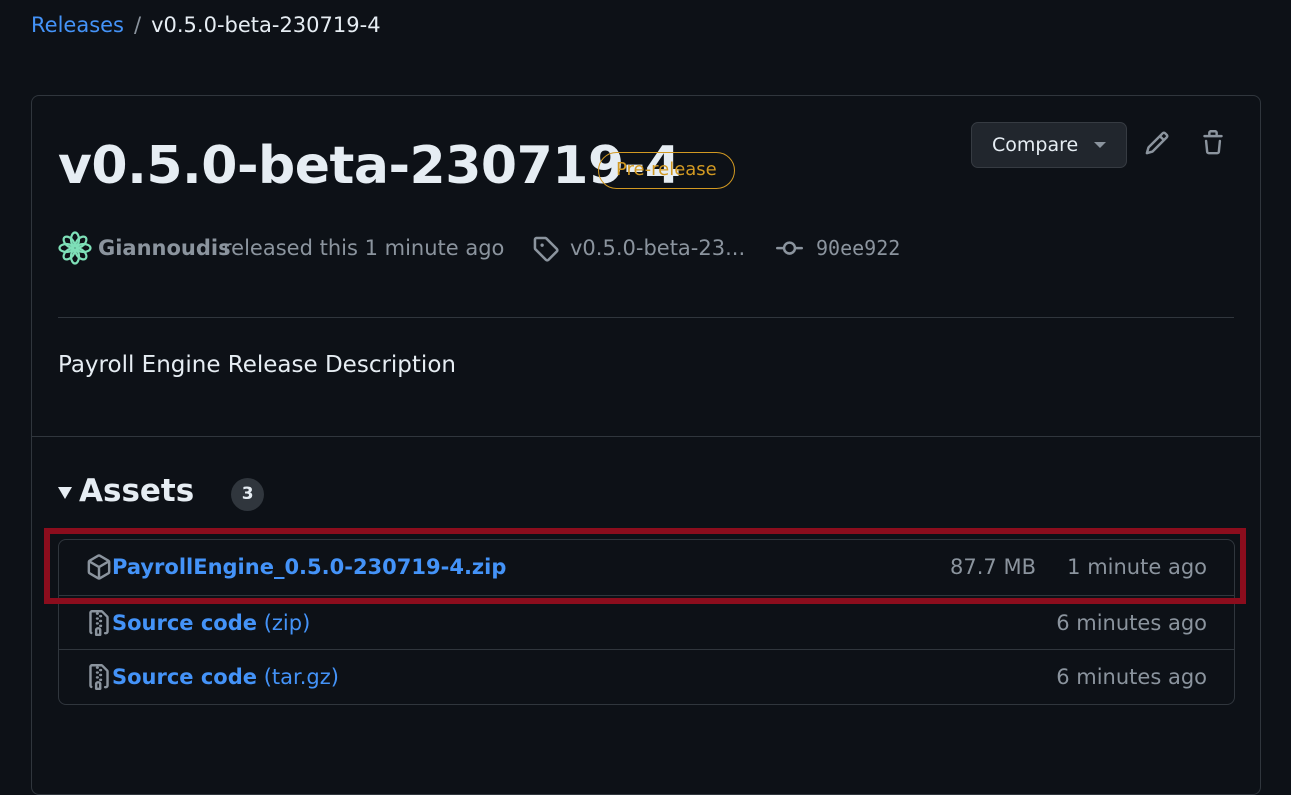  What do you see at coordinates (99, 567) in the screenshot?
I see `package-icon` at bounding box center [99, 567].